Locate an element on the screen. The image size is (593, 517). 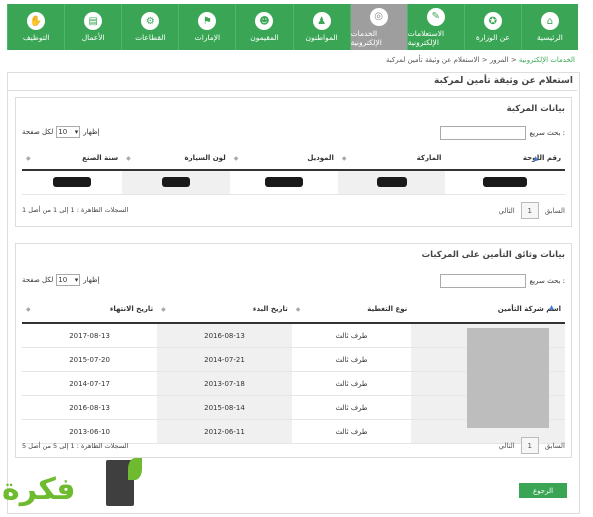
col-label: نوع التغطية is located at coordinates (387, 309).